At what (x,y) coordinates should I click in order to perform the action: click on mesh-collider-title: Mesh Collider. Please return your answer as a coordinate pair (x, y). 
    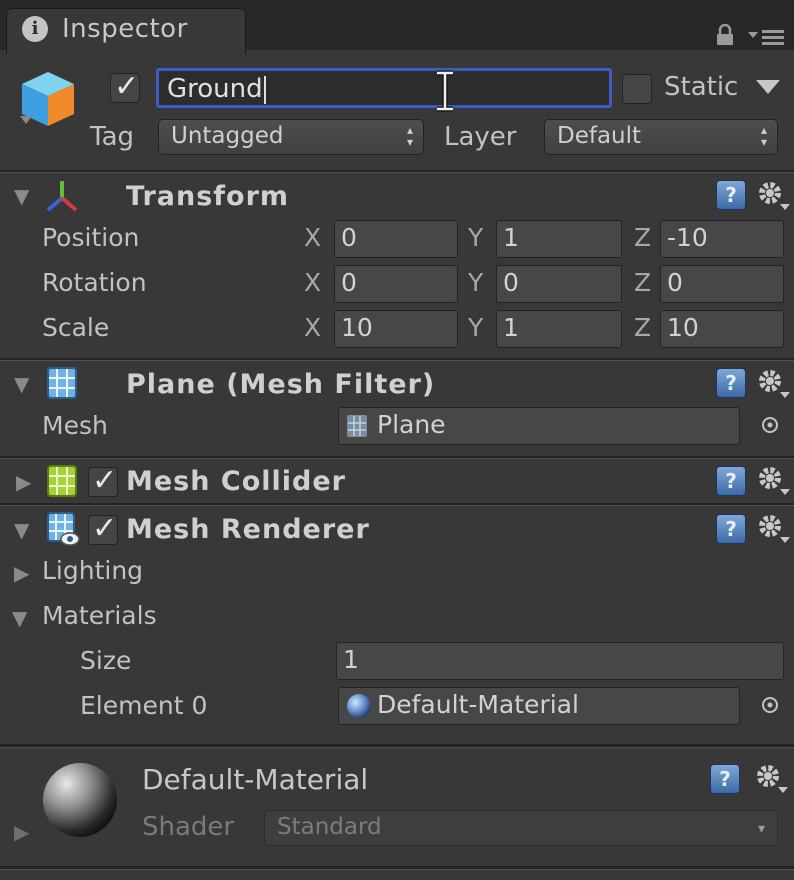
    Looking at the image, I should click on (236, 481).